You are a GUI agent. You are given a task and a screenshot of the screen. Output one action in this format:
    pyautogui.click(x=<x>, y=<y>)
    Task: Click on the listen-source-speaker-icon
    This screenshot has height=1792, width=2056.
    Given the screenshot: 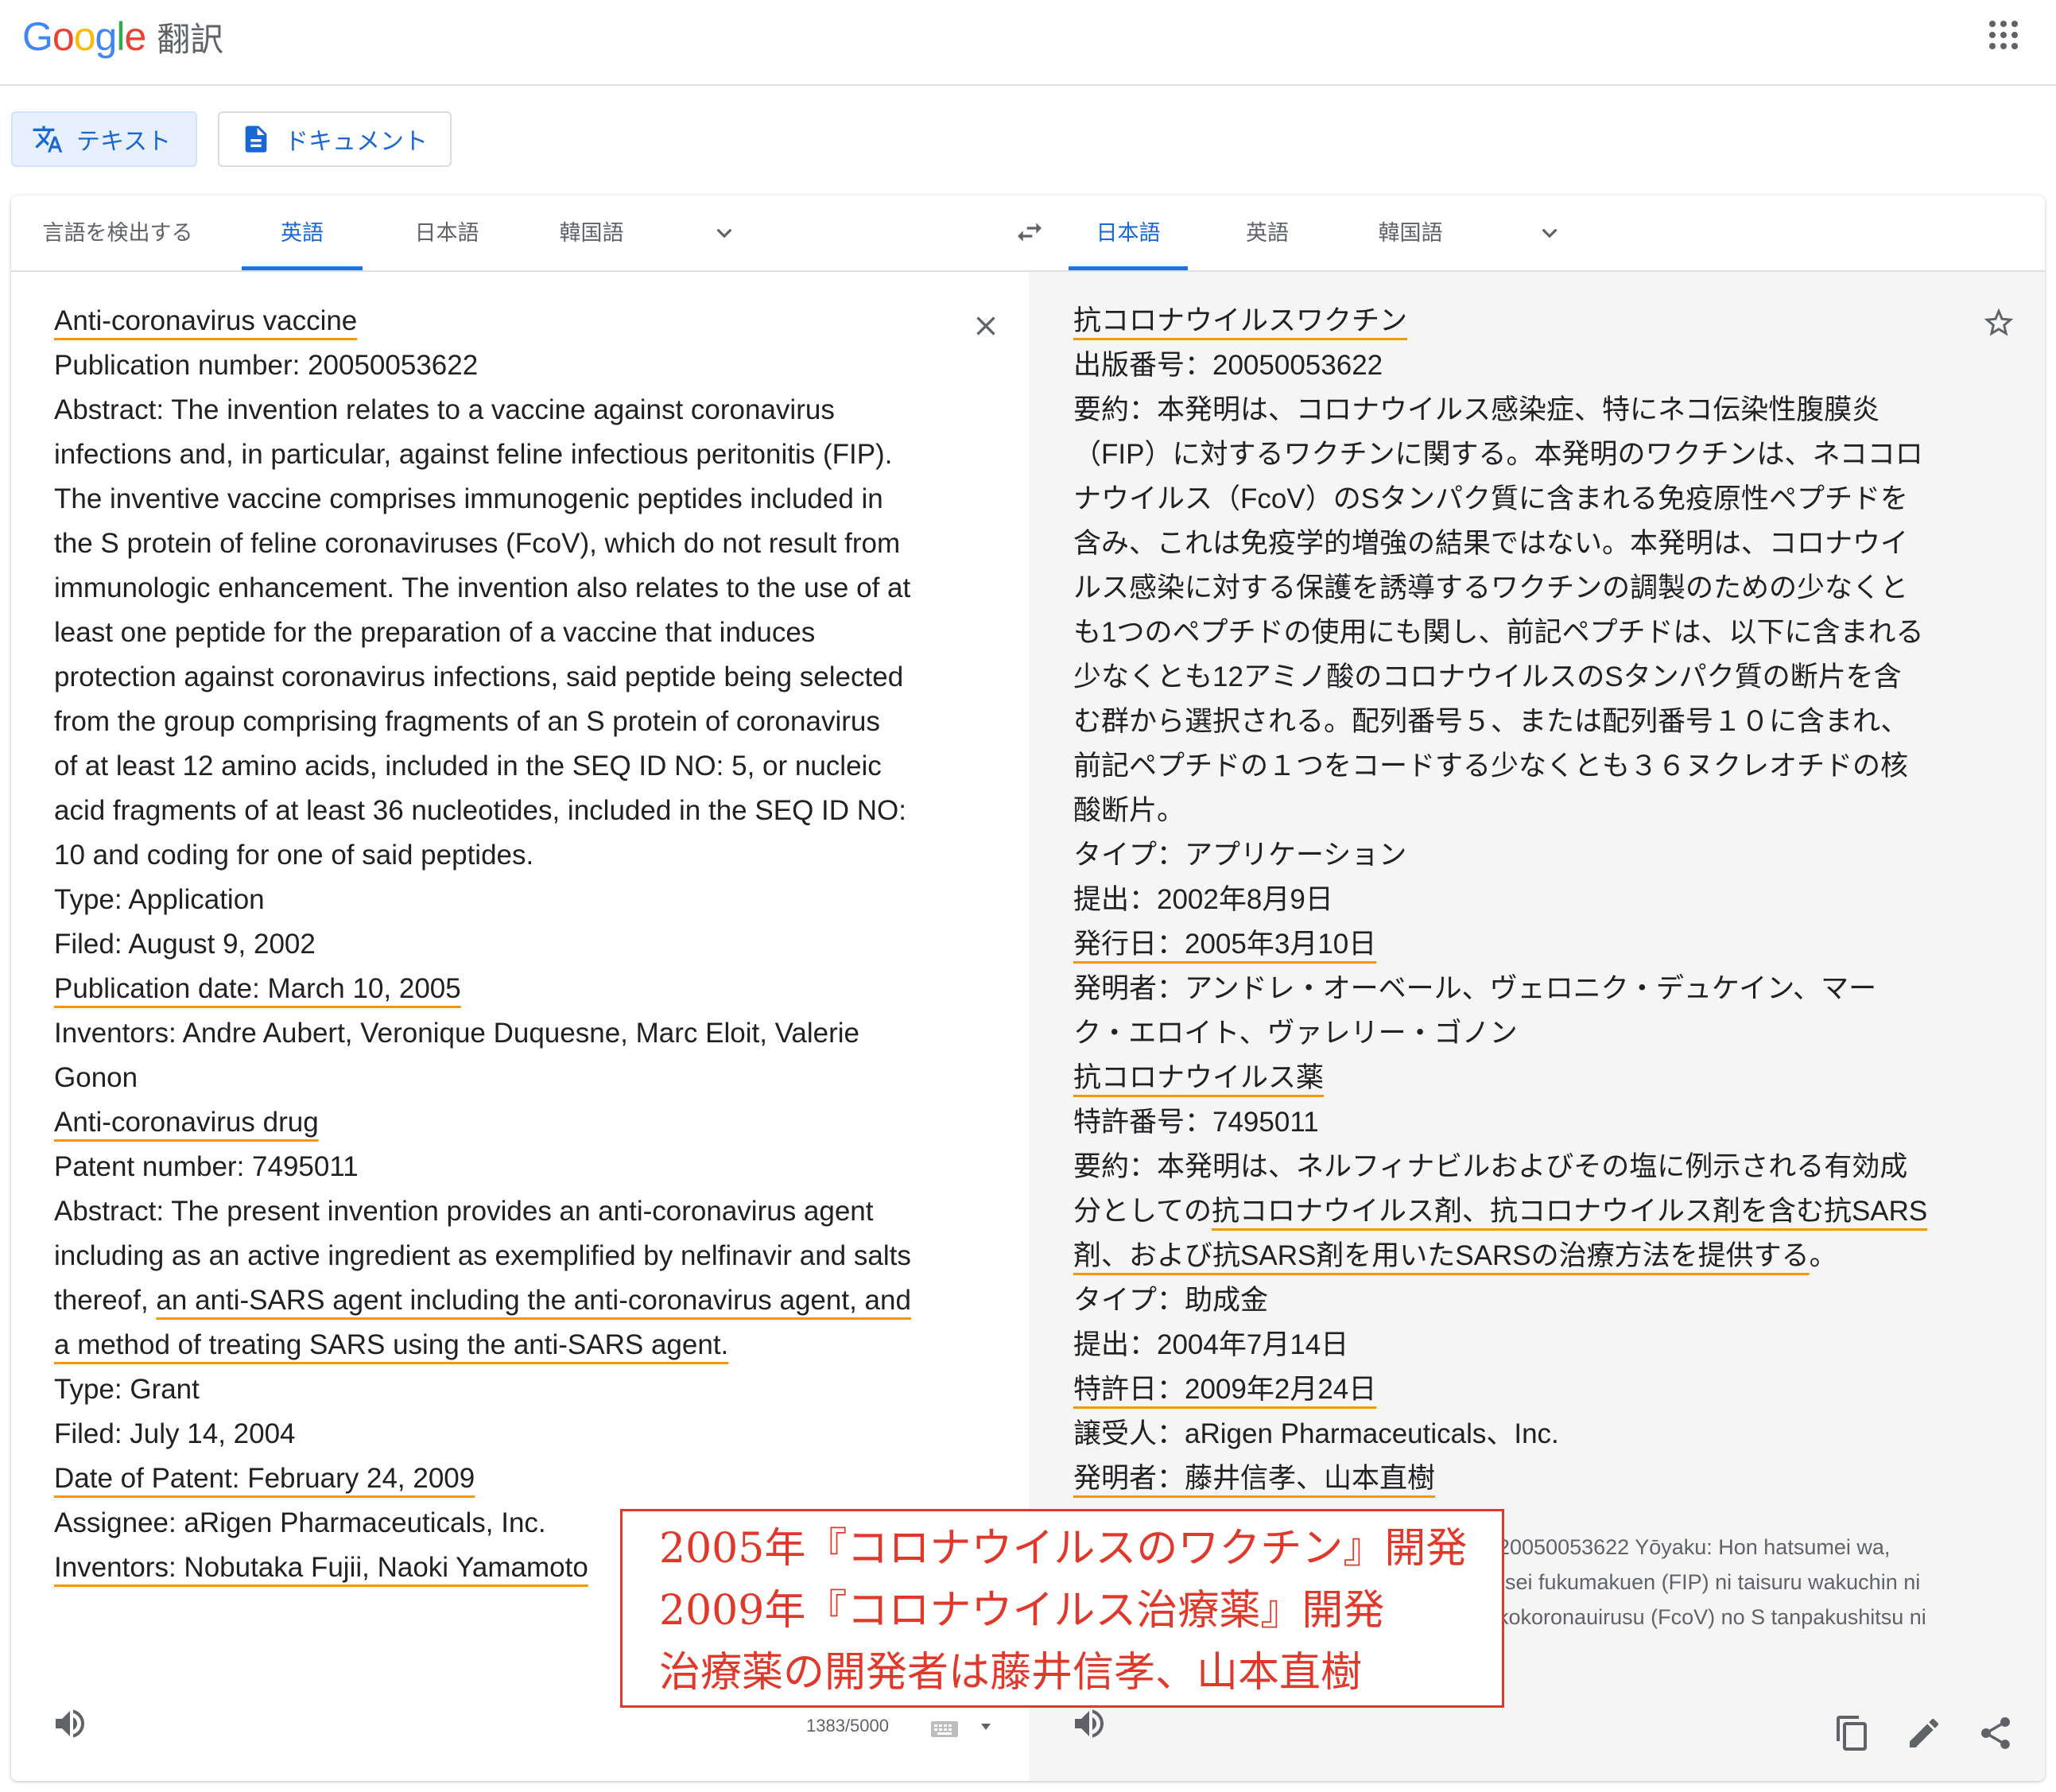 What is the action you would take?
    pyautogui.click(x=70, y=1724)
    